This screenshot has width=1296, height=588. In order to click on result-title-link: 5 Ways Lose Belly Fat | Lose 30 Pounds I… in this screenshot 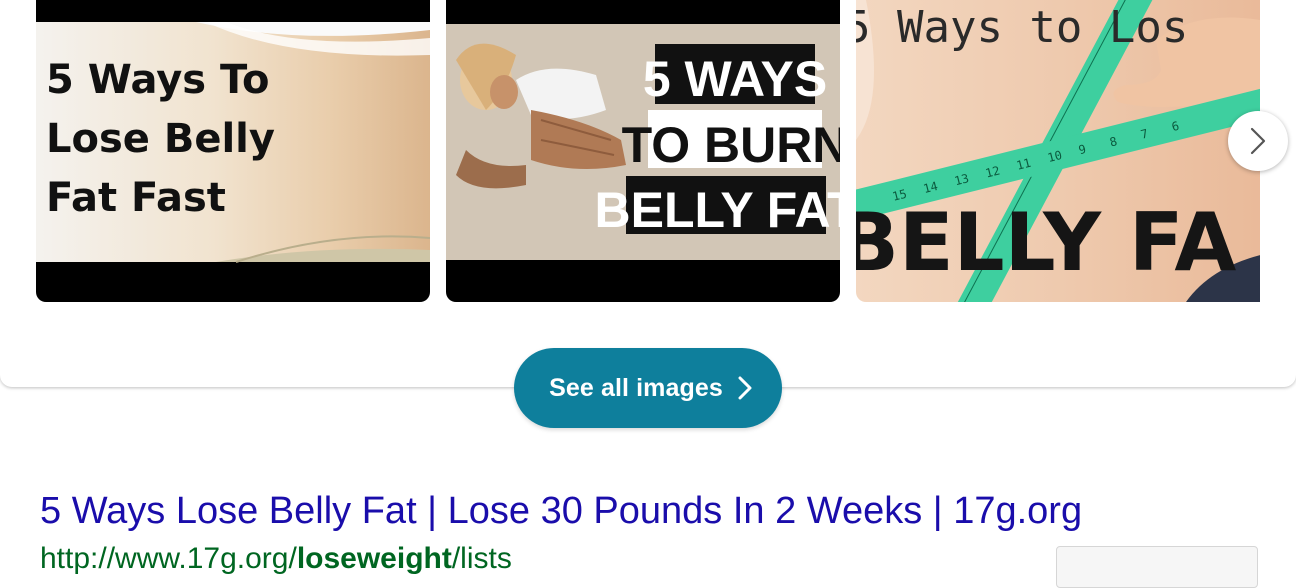, I will do `click(561, 511)`.